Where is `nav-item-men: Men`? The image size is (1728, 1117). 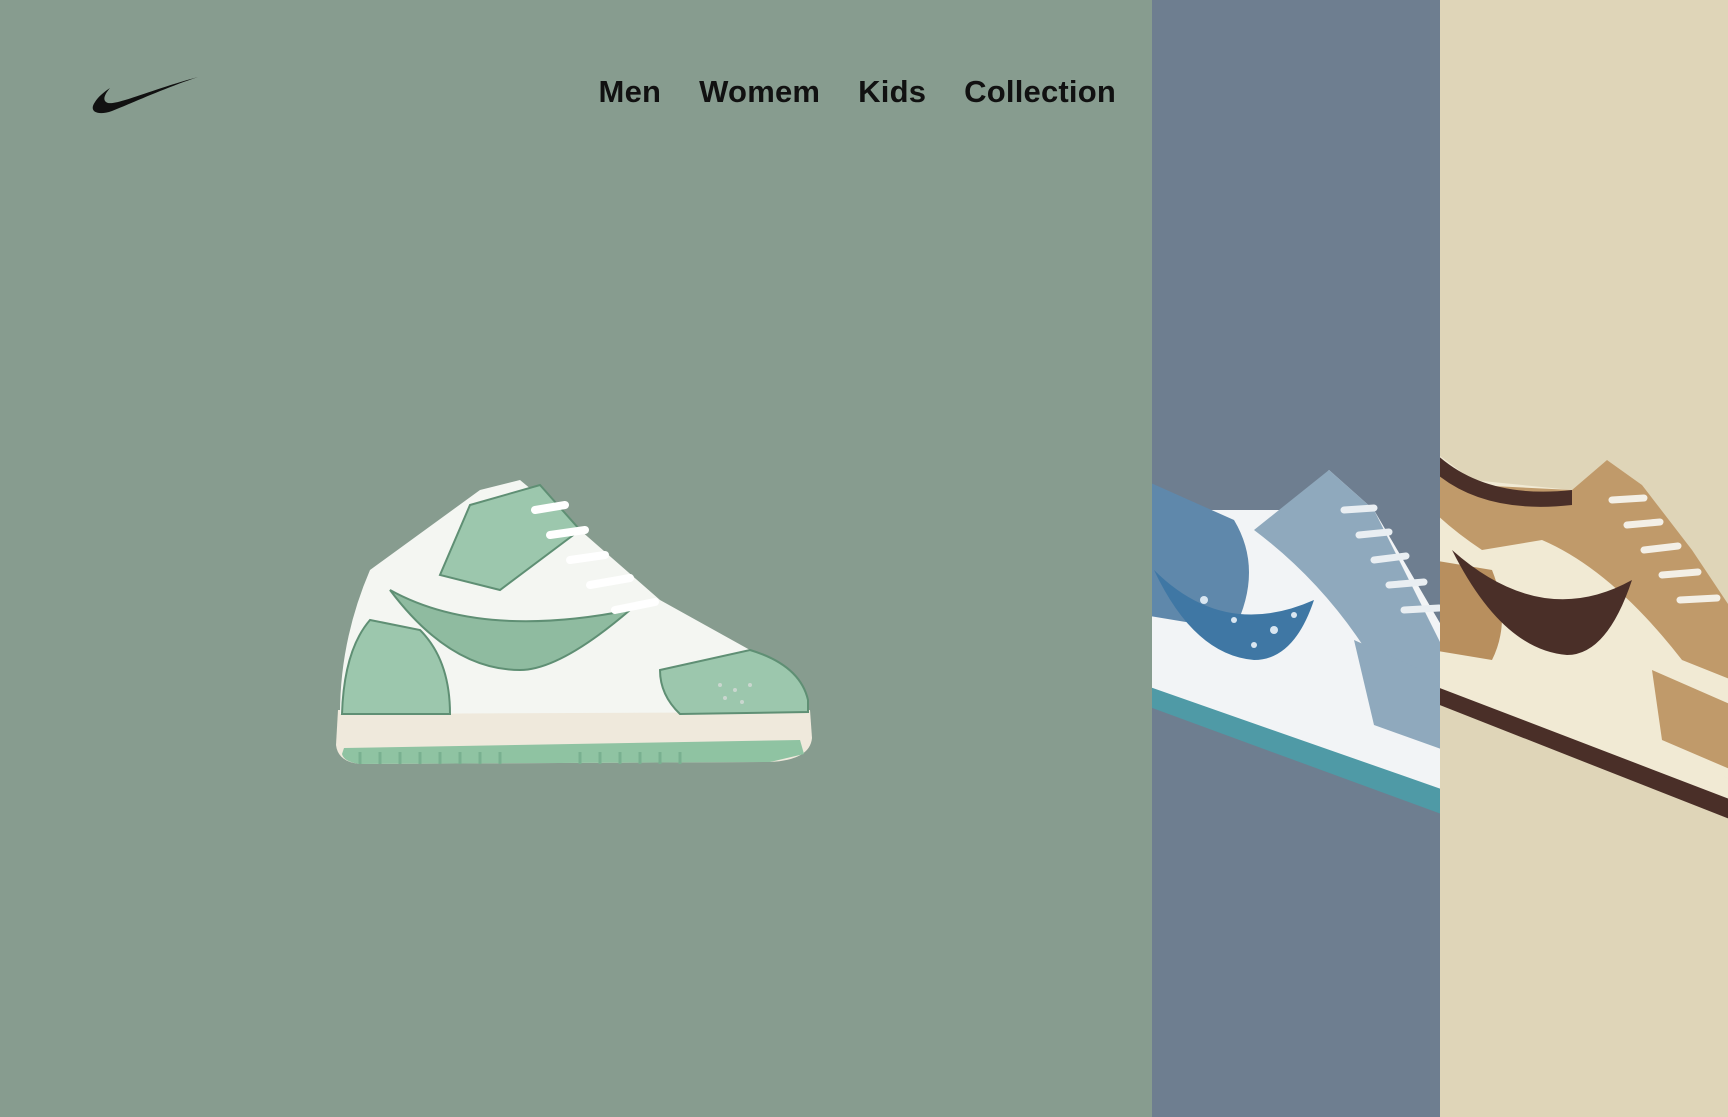 nav-item-men: Men is located at coordinates (630, 92).